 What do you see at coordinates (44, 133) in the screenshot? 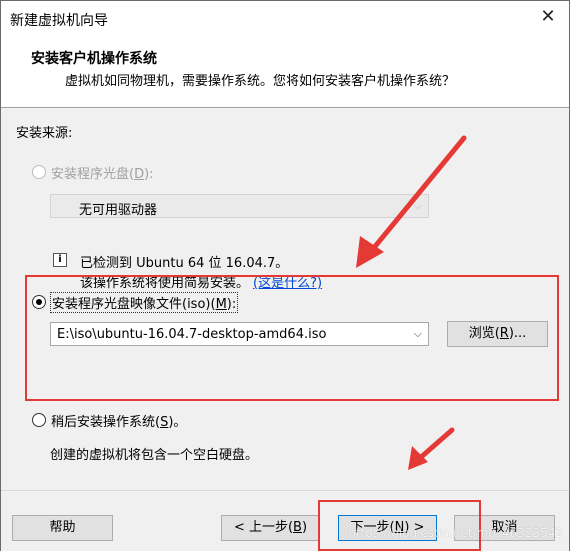
I see `install-source-label: 安装来源:` at bounding box center [44, 133].